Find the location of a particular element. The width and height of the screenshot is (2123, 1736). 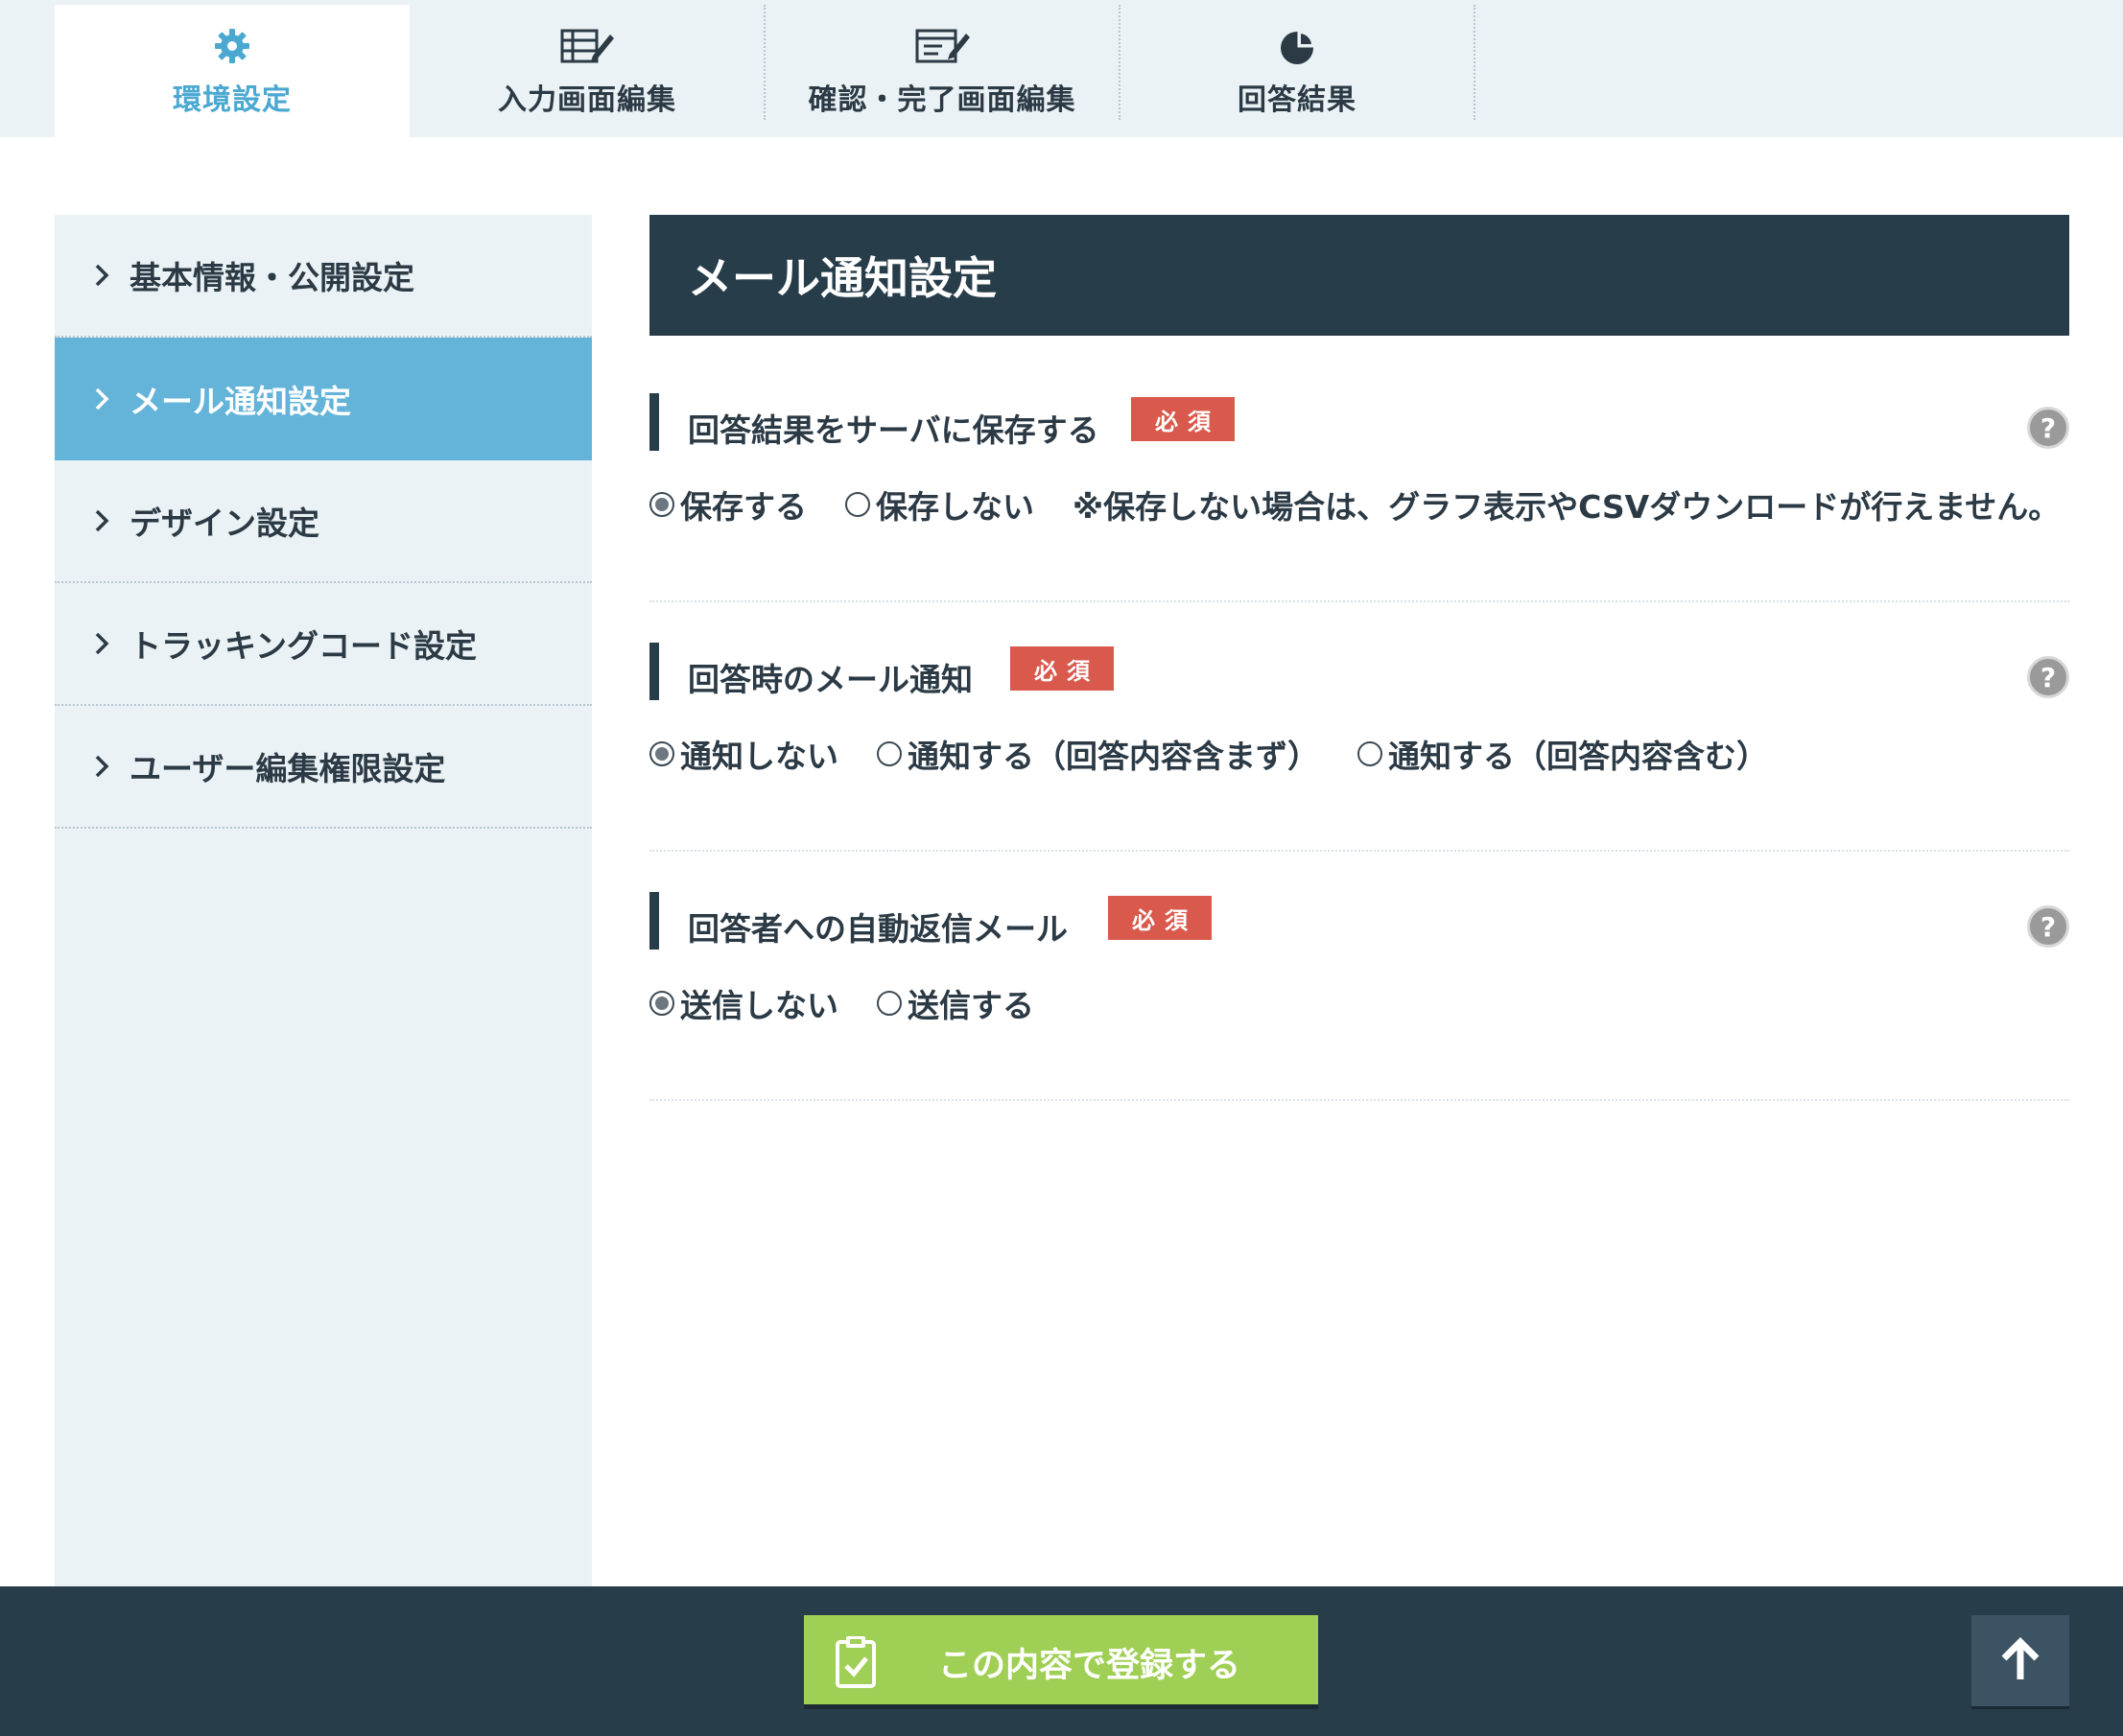

radio-label: 保存しない is located at coordinates (955, 507).